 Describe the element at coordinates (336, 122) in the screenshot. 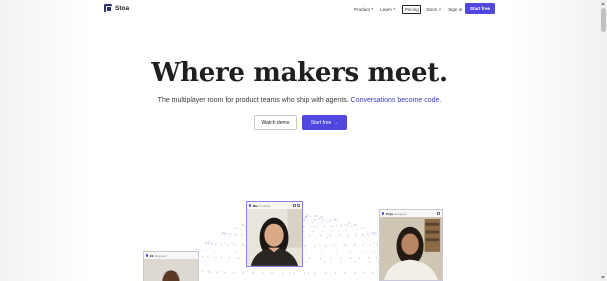

I see `arrow-right-icon: →` at that location.